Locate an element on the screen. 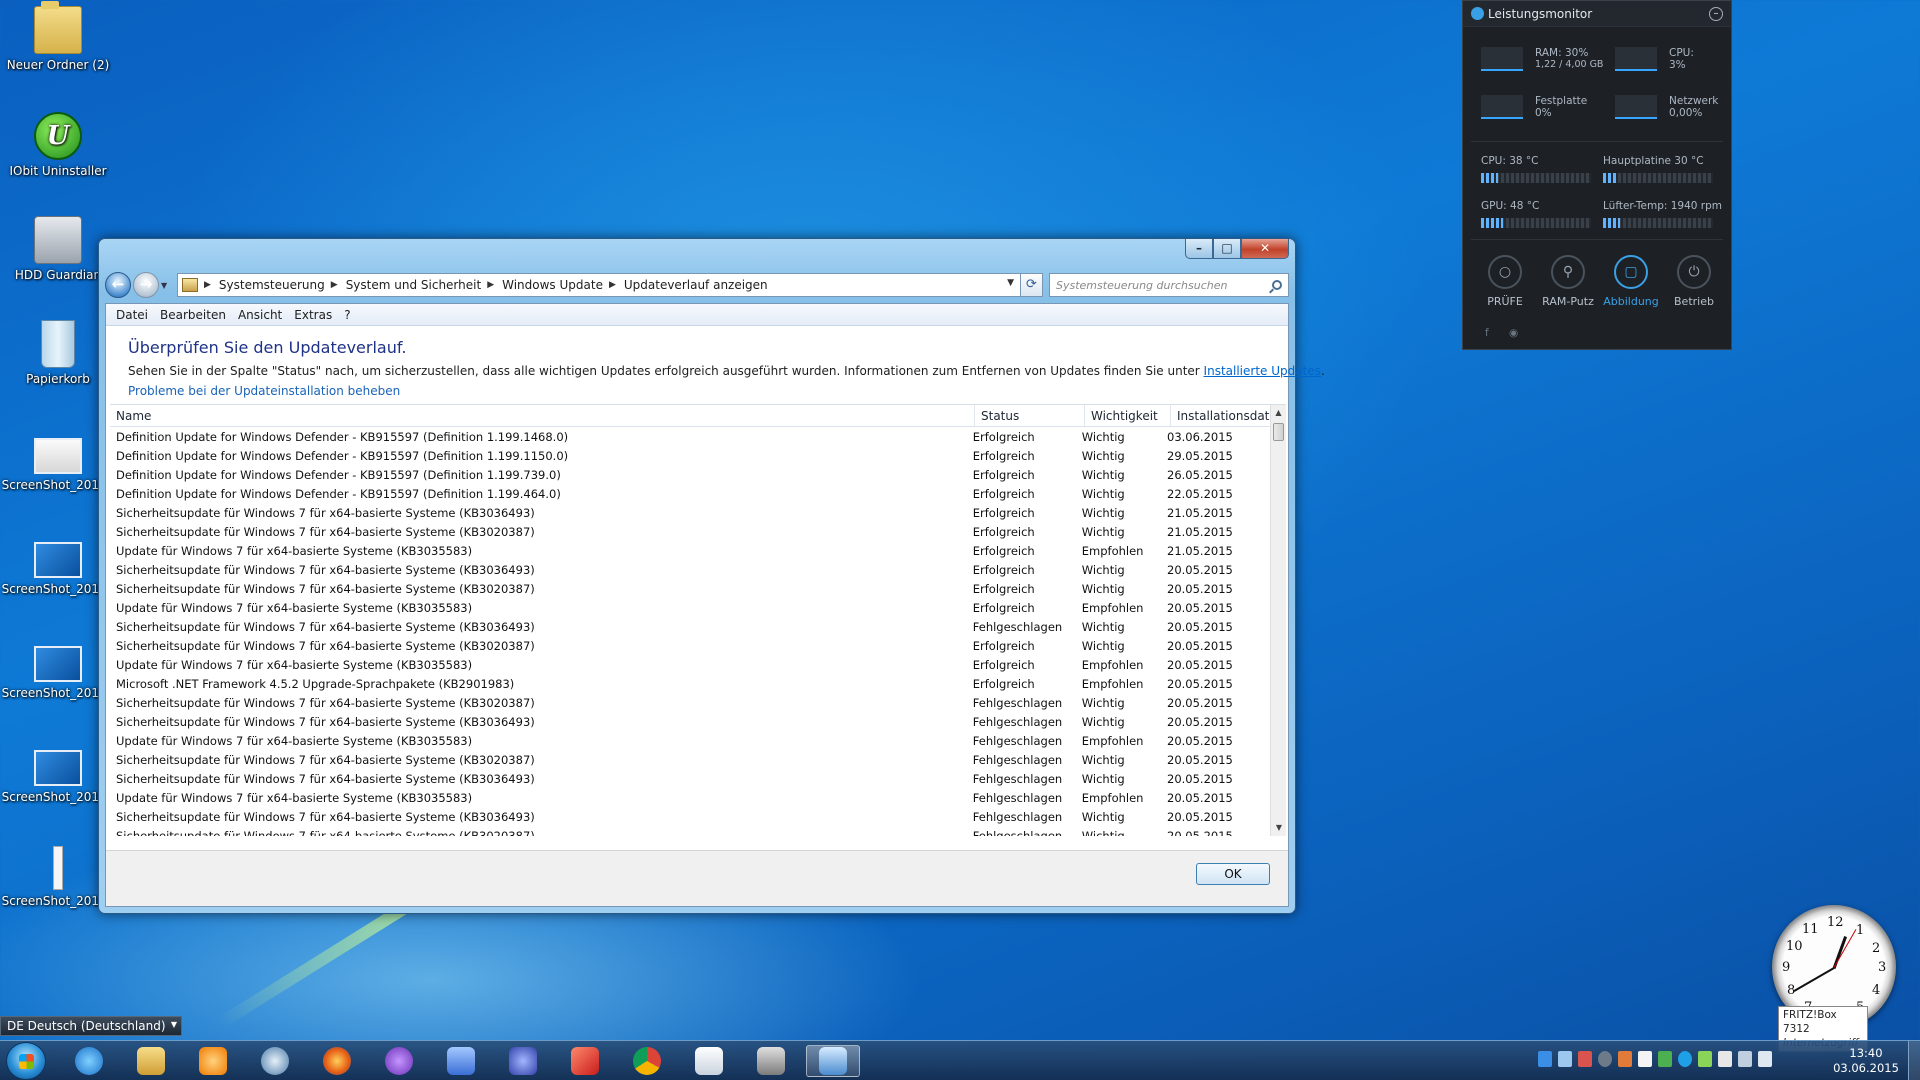 Image resolution: width=1920 pixels, height=1080 pixels. show-desktop-button is located at coordinates (1914, 1060).